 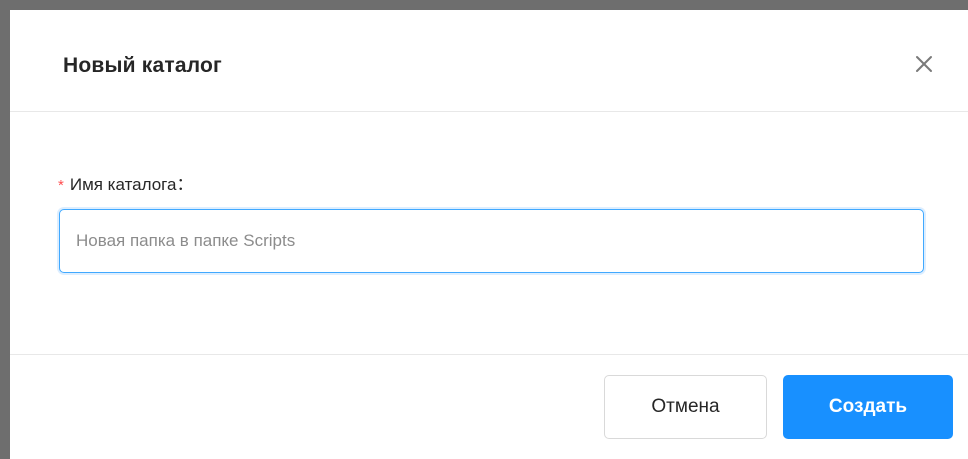 I want to click on close-icon, so click(x=924, y=64).